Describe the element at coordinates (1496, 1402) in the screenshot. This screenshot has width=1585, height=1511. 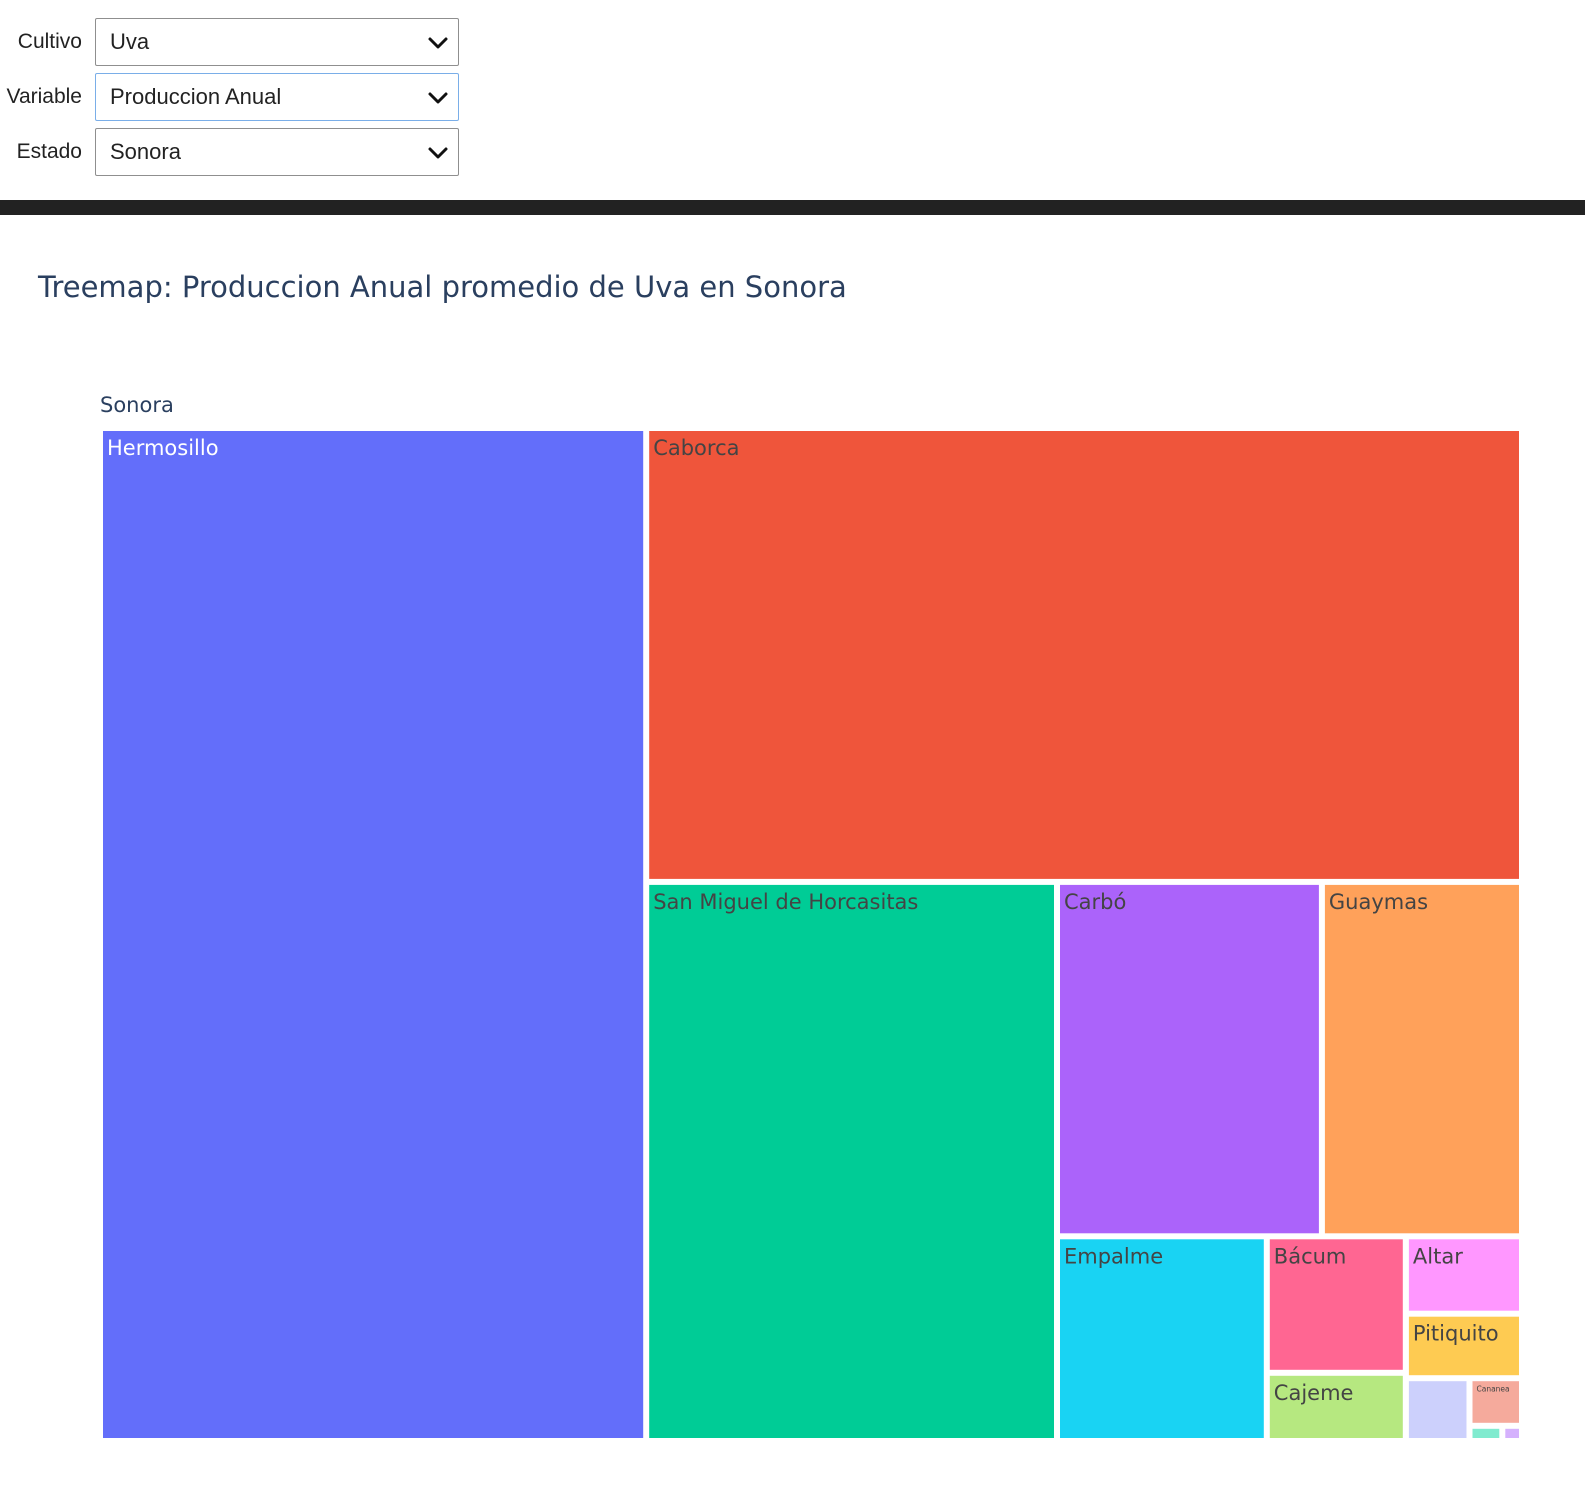
I see `treemap-tile: Cananea` at that location.